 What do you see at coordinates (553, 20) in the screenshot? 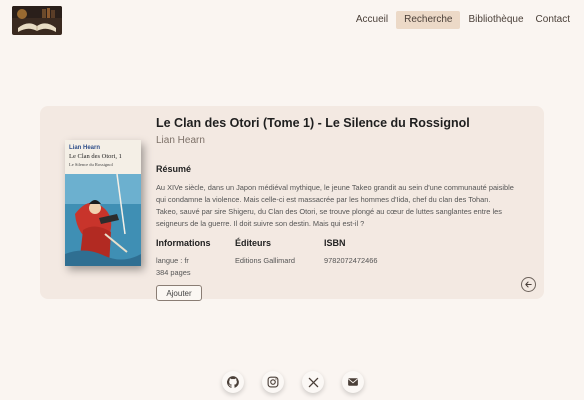
I see `nav-contact: Contact` at bounding box center [553, 20].